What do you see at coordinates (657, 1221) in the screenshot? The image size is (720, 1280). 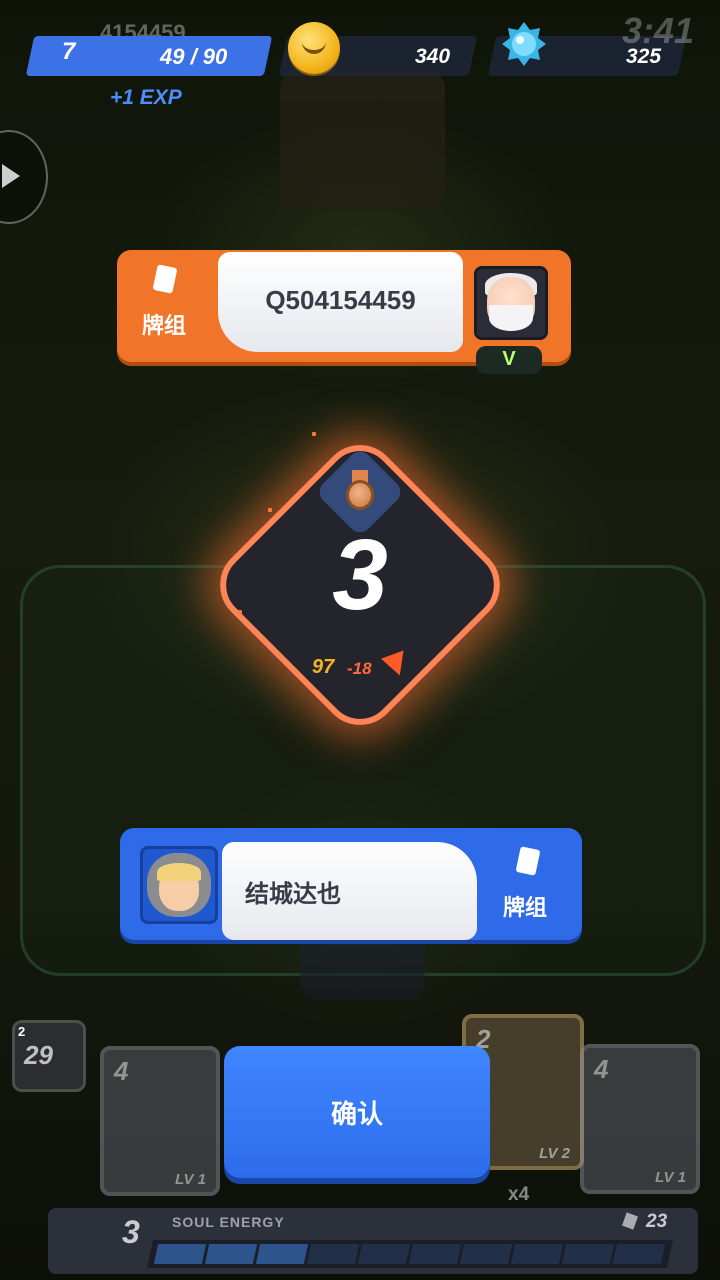 I see `deck-remaining: 23` at bounding box center [657, 1221].